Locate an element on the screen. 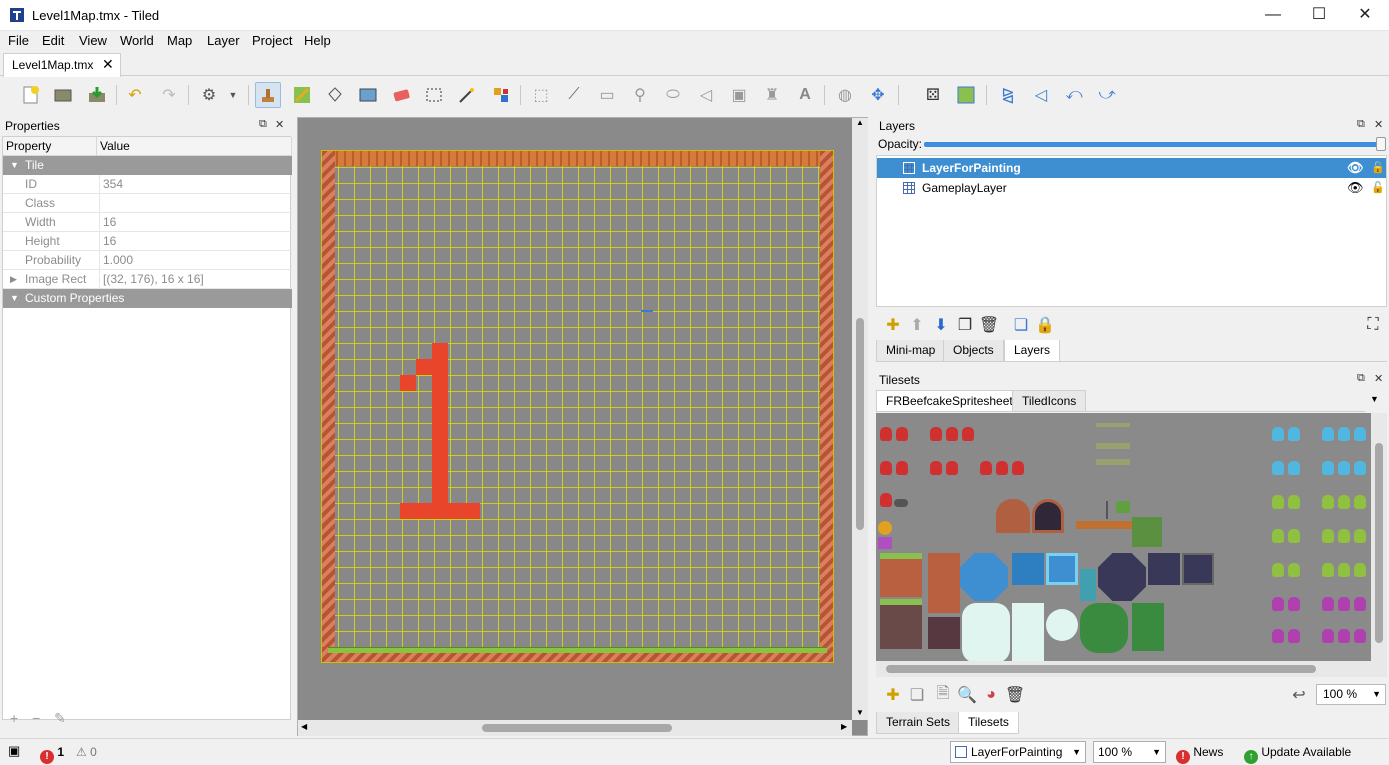 This screenshot has width=1389, height=765. wang-fill-icon is located at coordinates (966, 95).